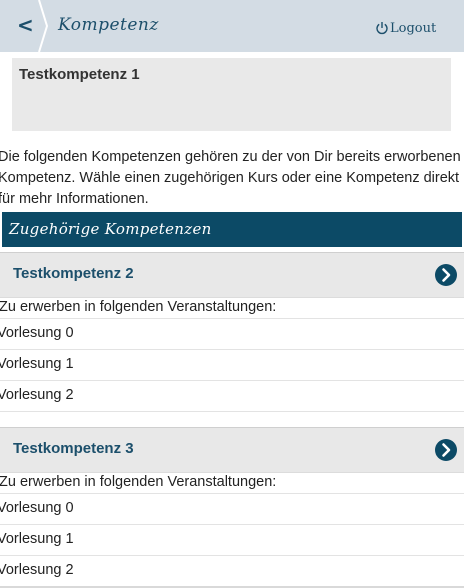 This screenshot has height=588, width=464. I want to click on chevron-left-icon: <, so click(25, 25).